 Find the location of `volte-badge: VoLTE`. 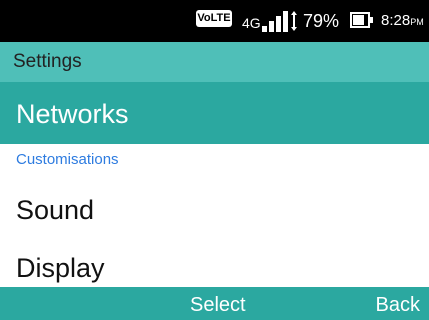

volte-badge: VoLTE is located at coordinates (214, 18).